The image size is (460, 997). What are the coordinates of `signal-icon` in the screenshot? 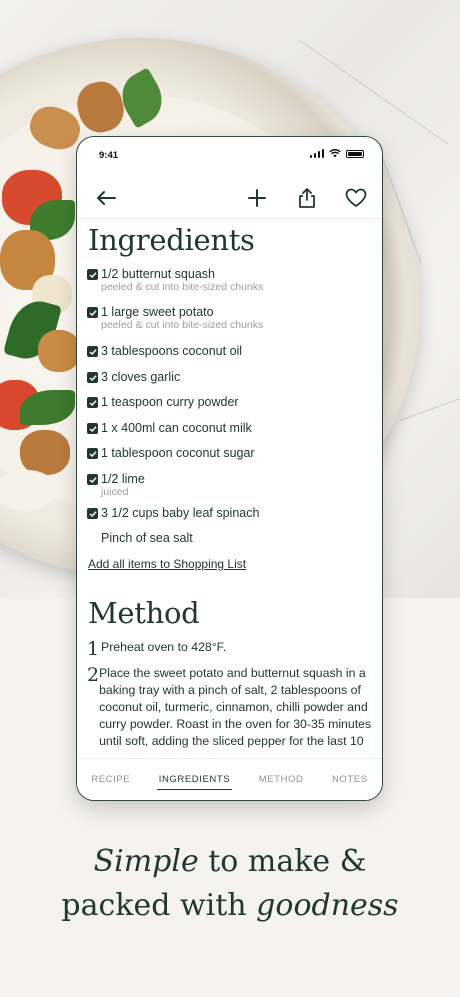 It's located at (316, 153).